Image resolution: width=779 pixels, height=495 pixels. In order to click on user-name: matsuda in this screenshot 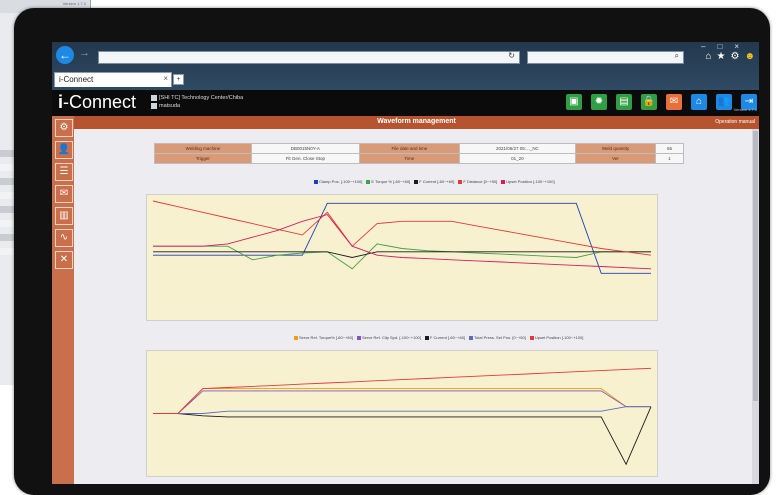, I will do `click(170, 106)`.